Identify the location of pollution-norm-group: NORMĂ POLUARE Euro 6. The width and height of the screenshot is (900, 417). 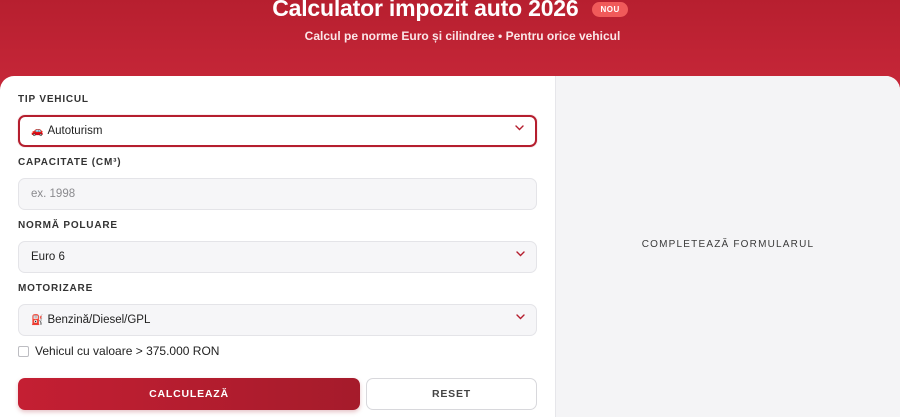
(277, 246).